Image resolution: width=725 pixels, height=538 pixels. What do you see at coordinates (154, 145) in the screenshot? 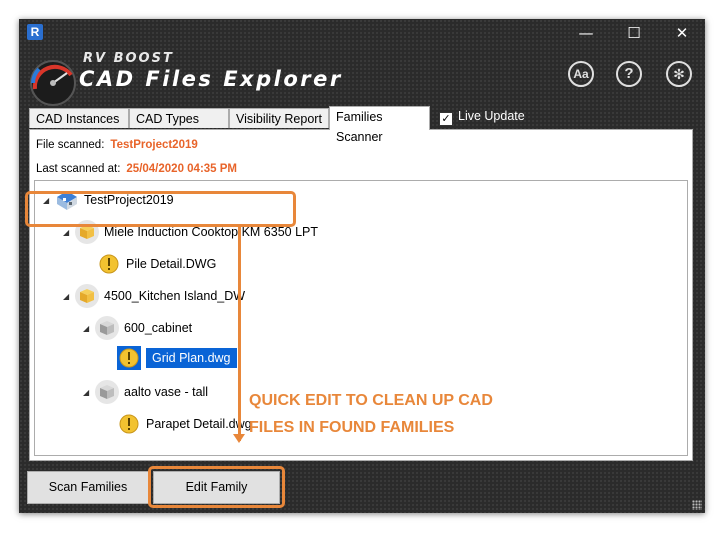
I see `file-scanned-value: TestProject2019` at bounding box center [154, 145].